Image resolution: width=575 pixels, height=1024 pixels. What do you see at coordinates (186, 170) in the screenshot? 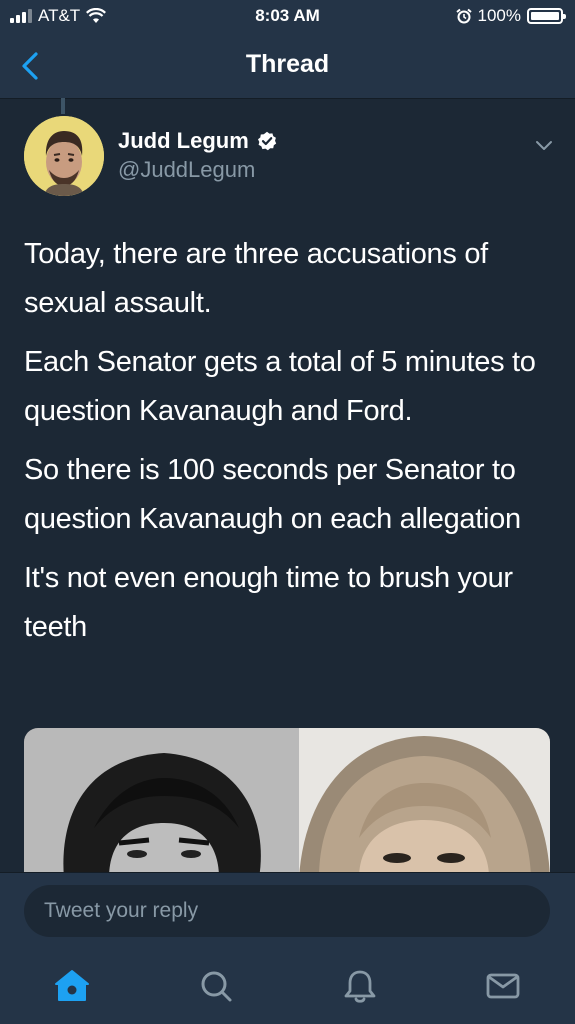
I see `author-handle: @JuddLegum` at bounding box center [186, 170].